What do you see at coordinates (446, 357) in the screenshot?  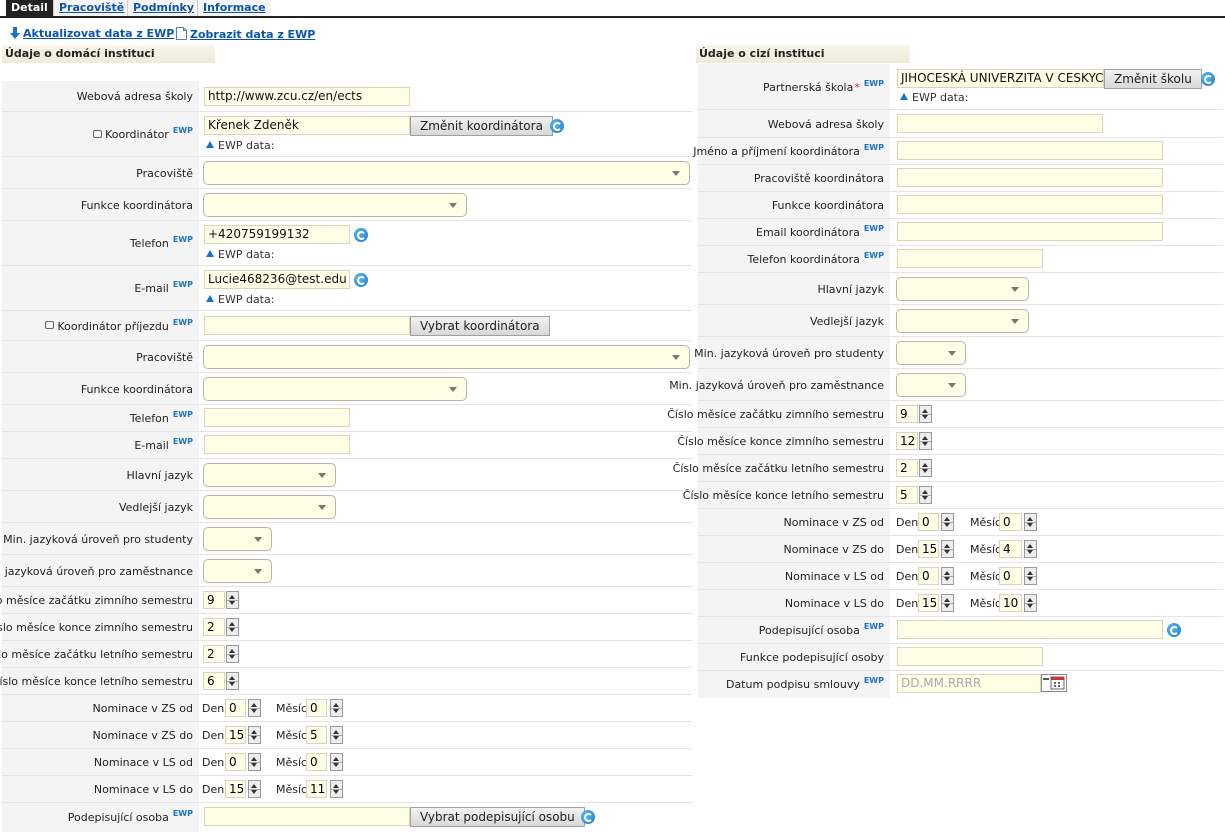 I see `home-arr-workplace-select` at bounding box center [446, 357].